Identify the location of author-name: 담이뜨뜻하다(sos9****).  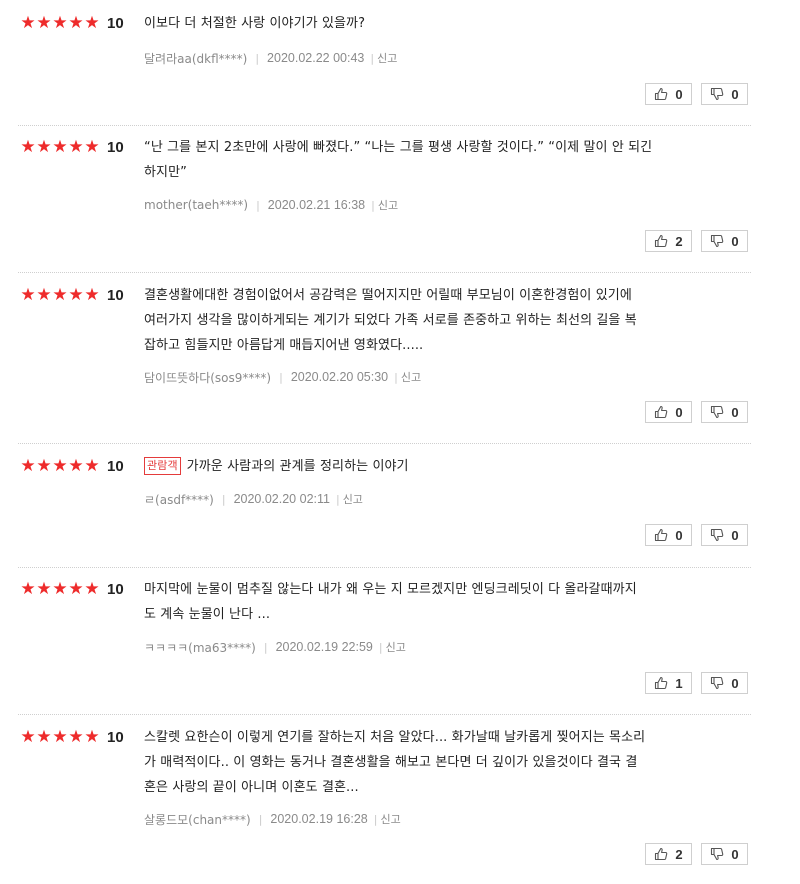
(207, 377).